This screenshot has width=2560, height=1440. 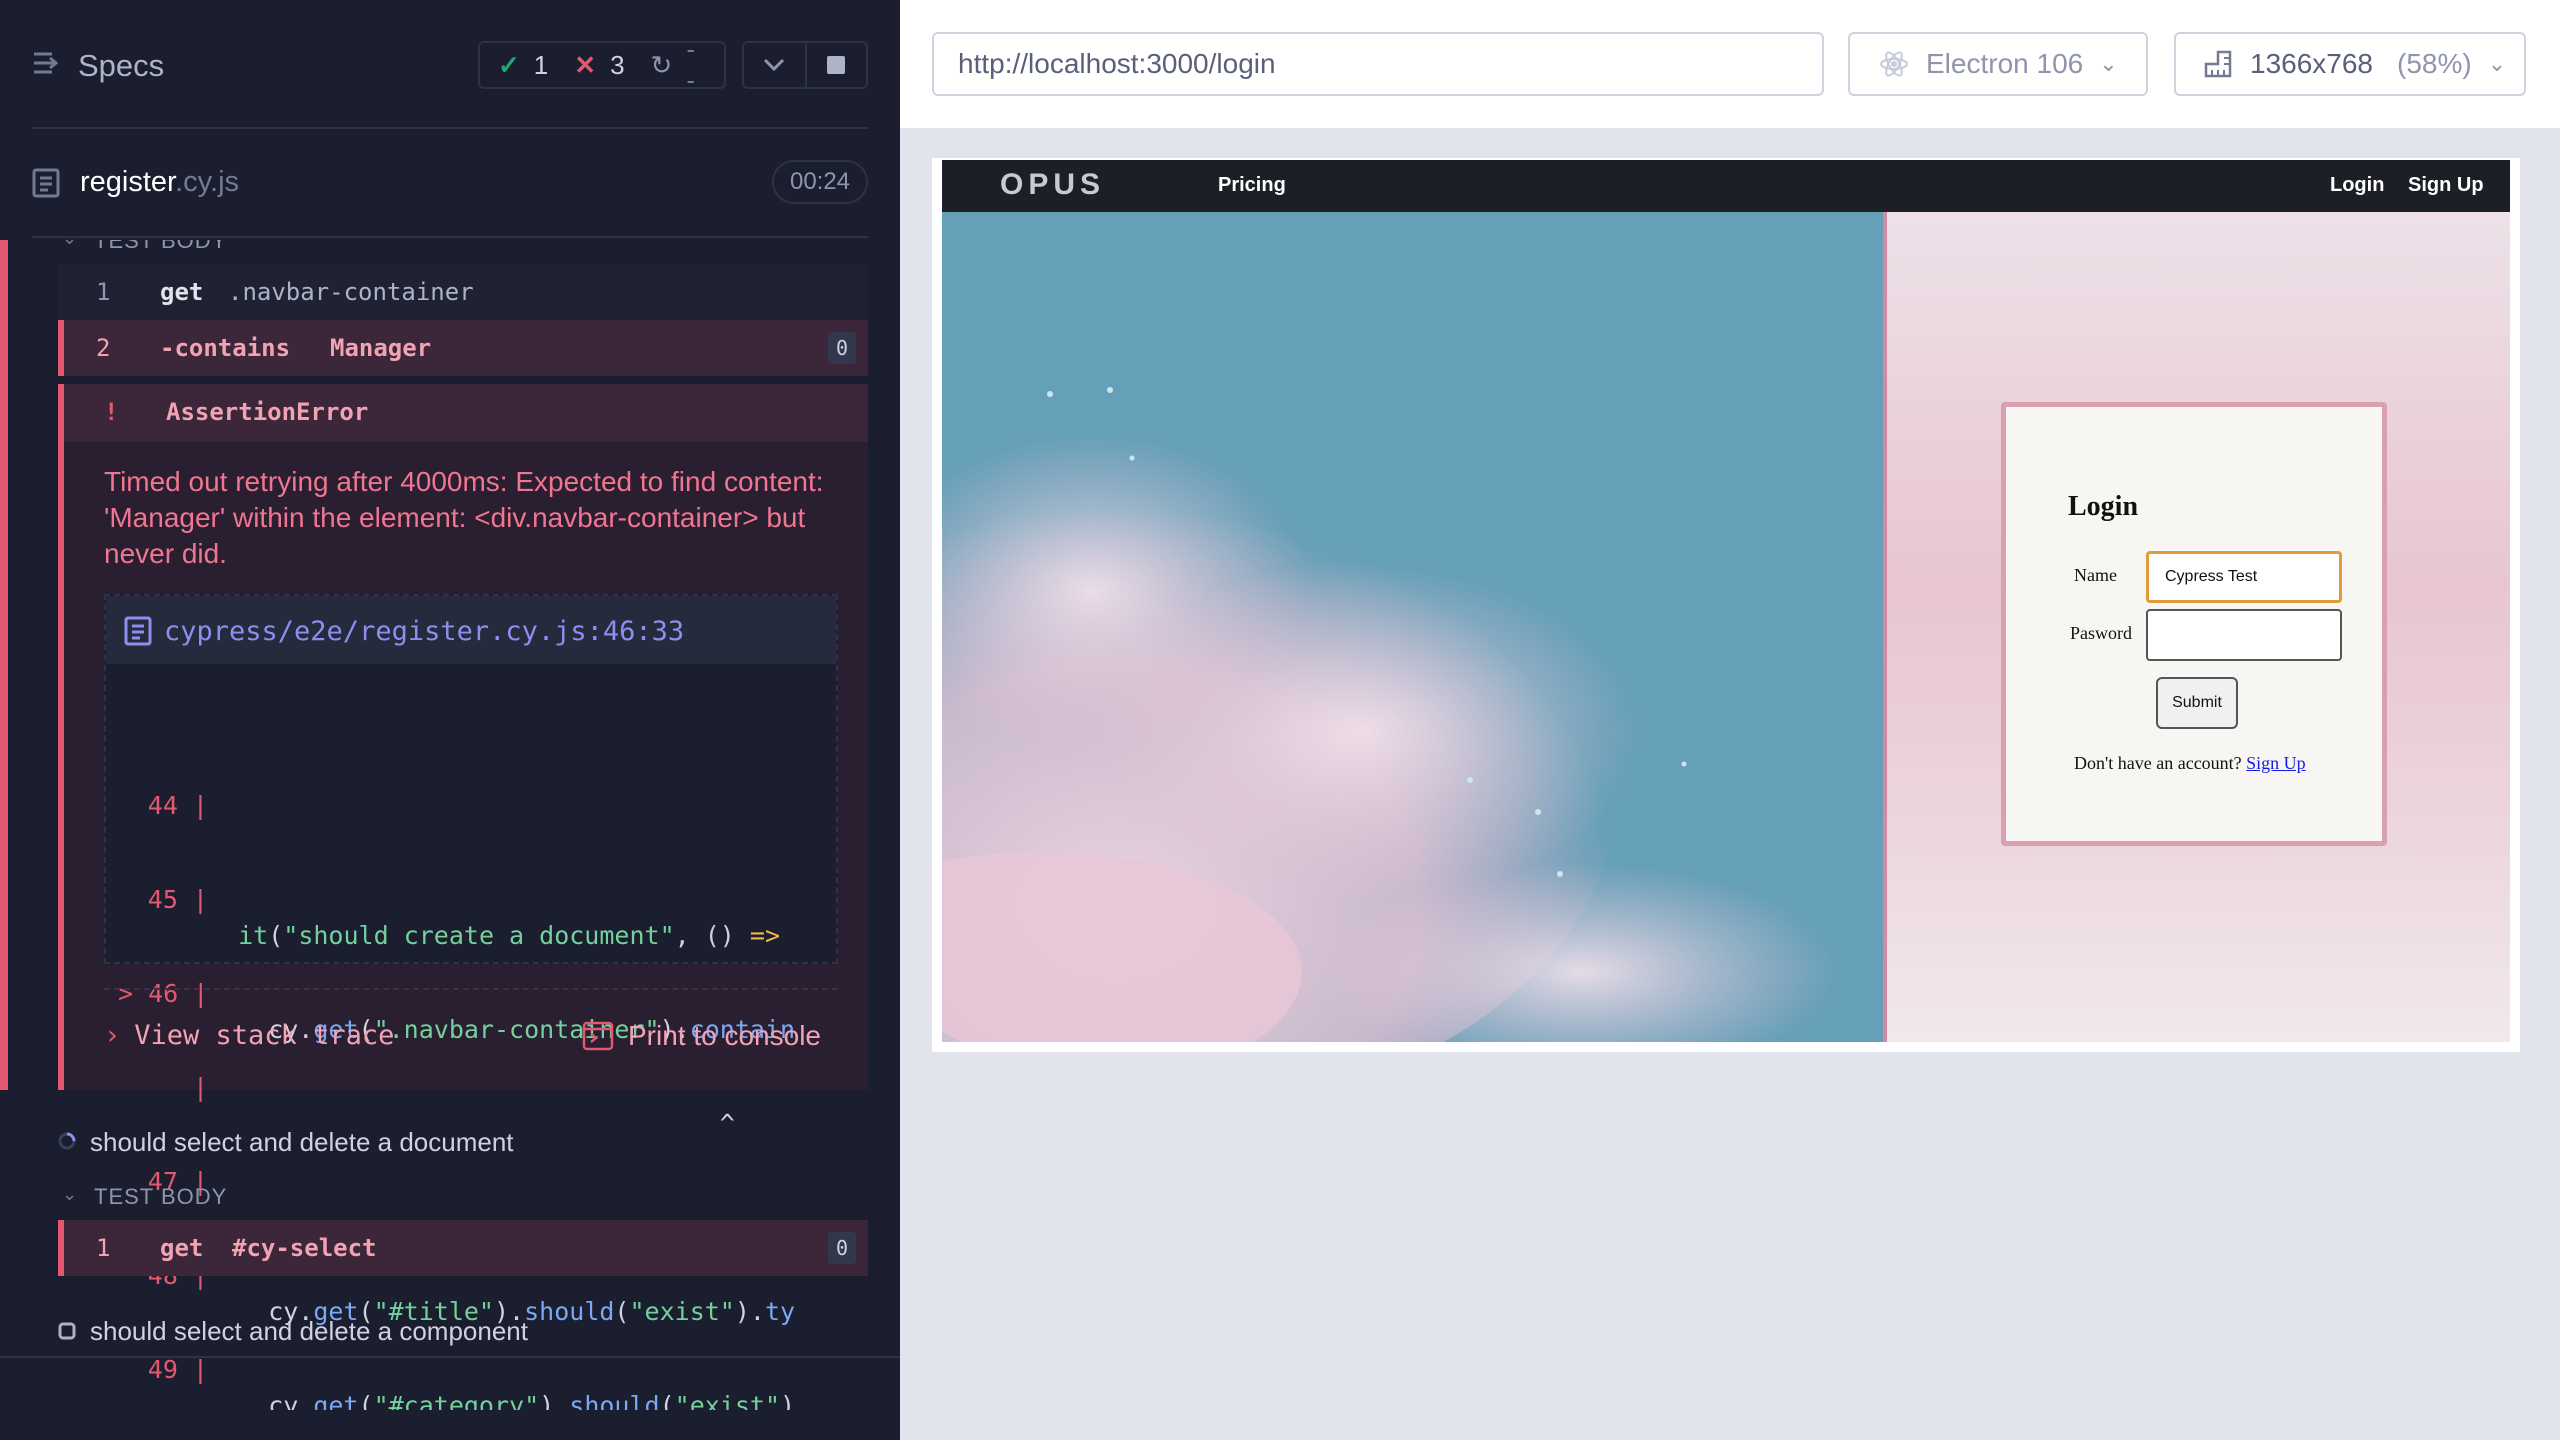 What do you see at coordinates (674, 65) in the screenshot?
I see `pending-stat: ↻ --` at bounding box center [674, 65].